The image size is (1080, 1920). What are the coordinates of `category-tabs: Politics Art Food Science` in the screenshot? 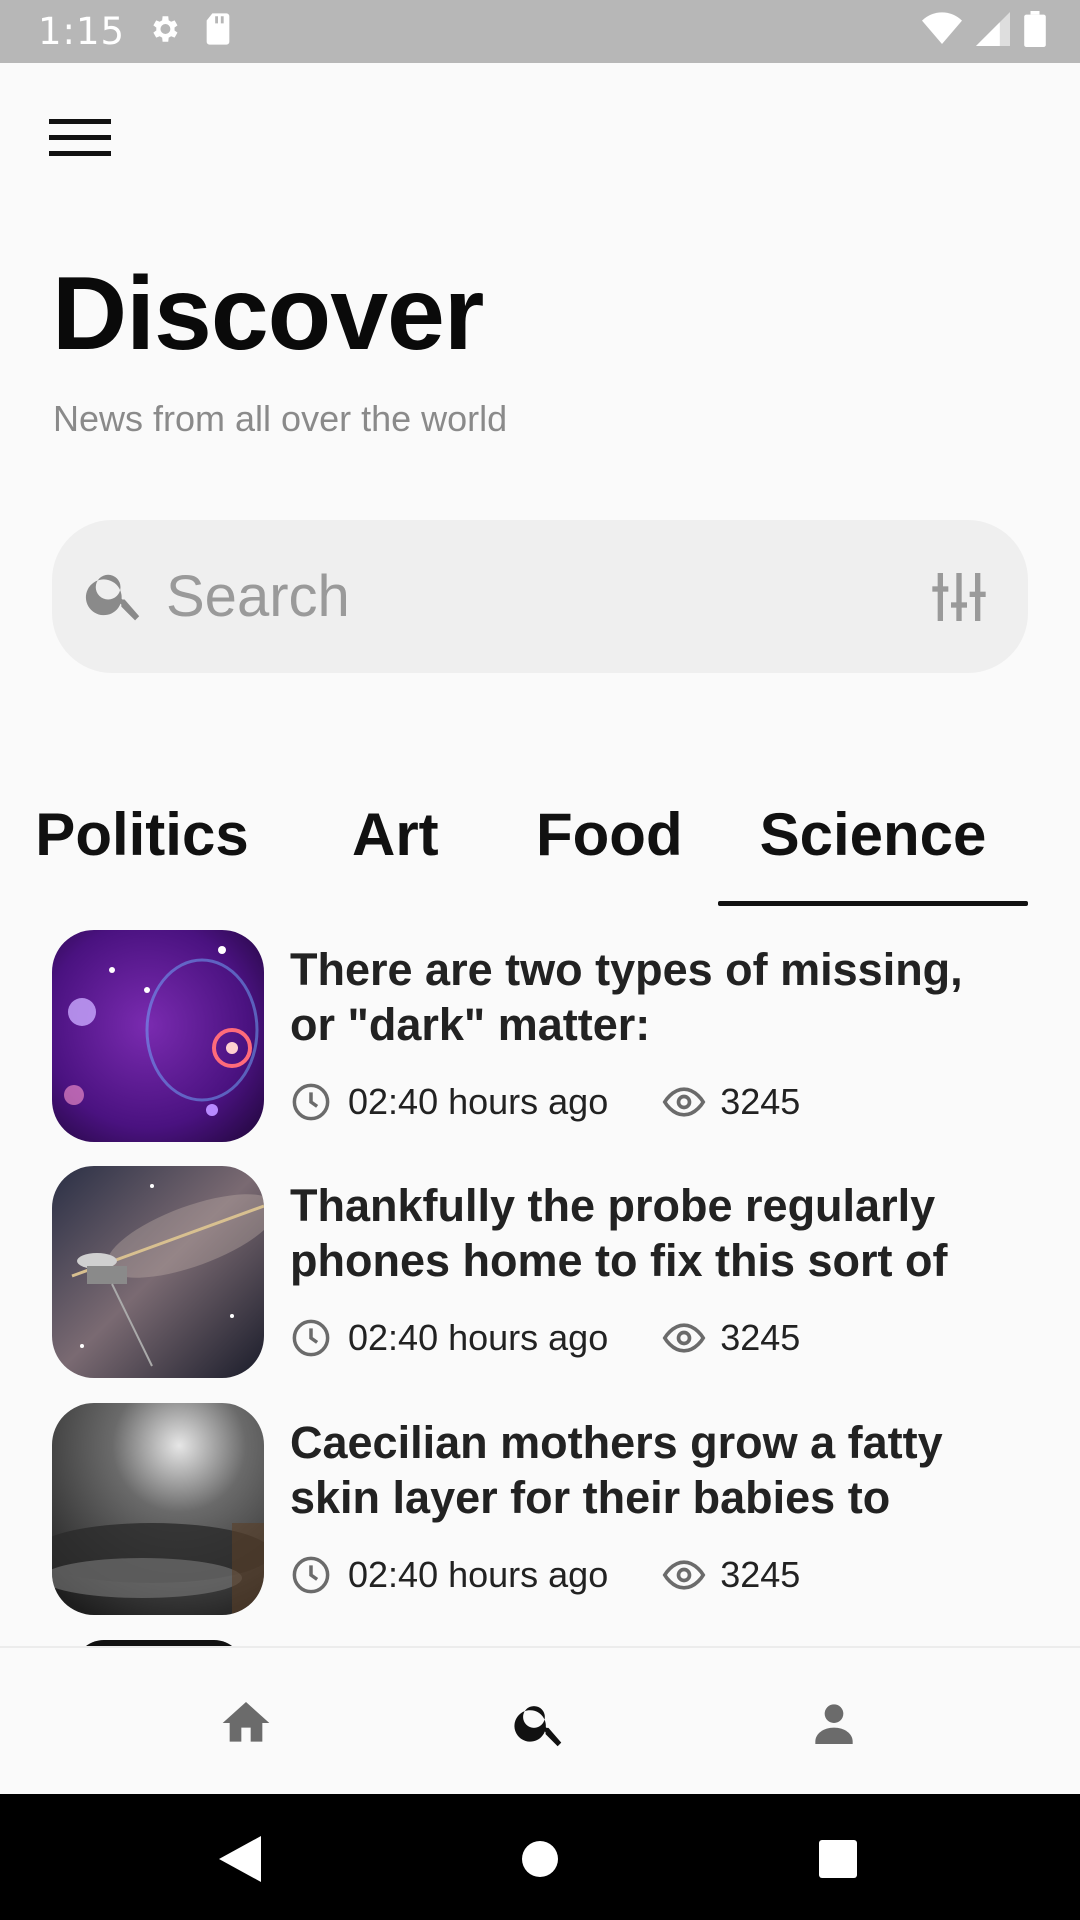 It's located at (531, 848).